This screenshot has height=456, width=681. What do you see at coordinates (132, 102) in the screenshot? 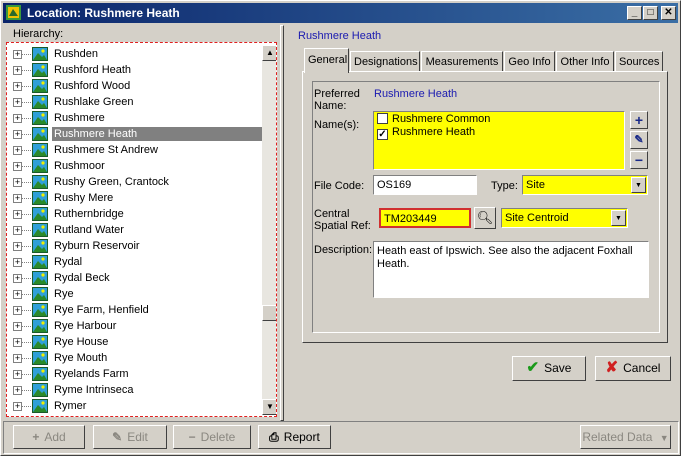
I see `tree-item: + Rushlake Green` at bounding box center [132, 102].